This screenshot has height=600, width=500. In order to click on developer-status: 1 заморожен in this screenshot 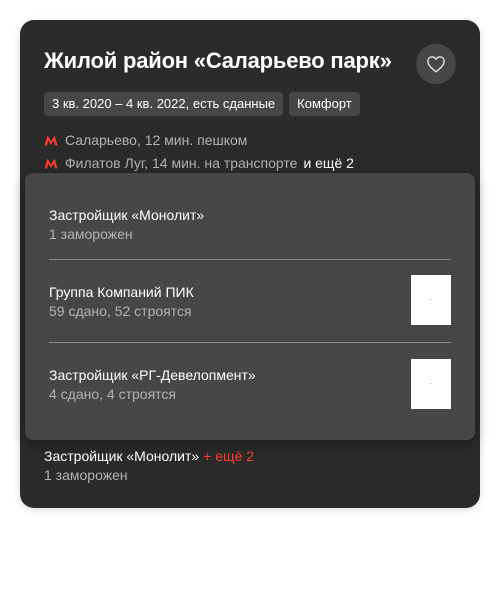, I will do `click(91, 234)`.